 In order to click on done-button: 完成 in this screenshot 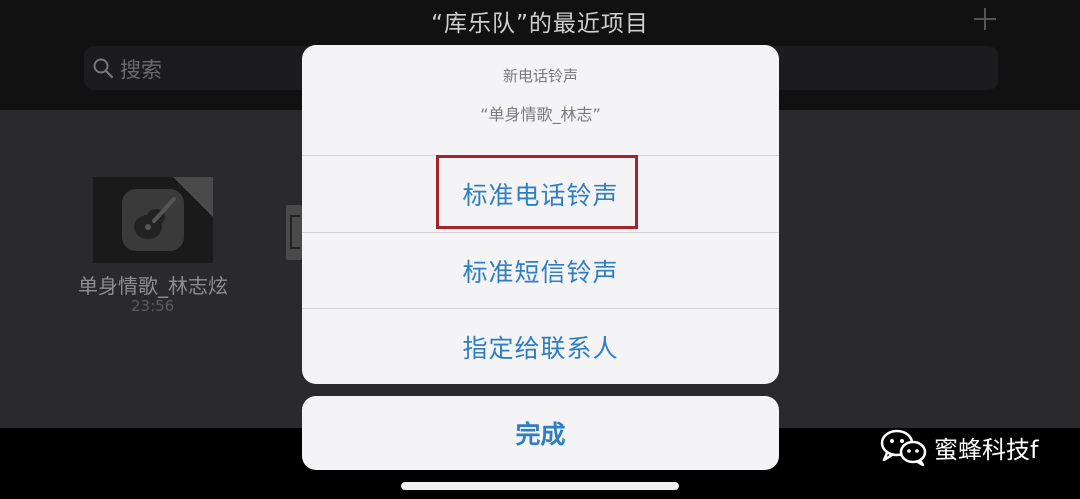, I will do `click(540, 433)`.